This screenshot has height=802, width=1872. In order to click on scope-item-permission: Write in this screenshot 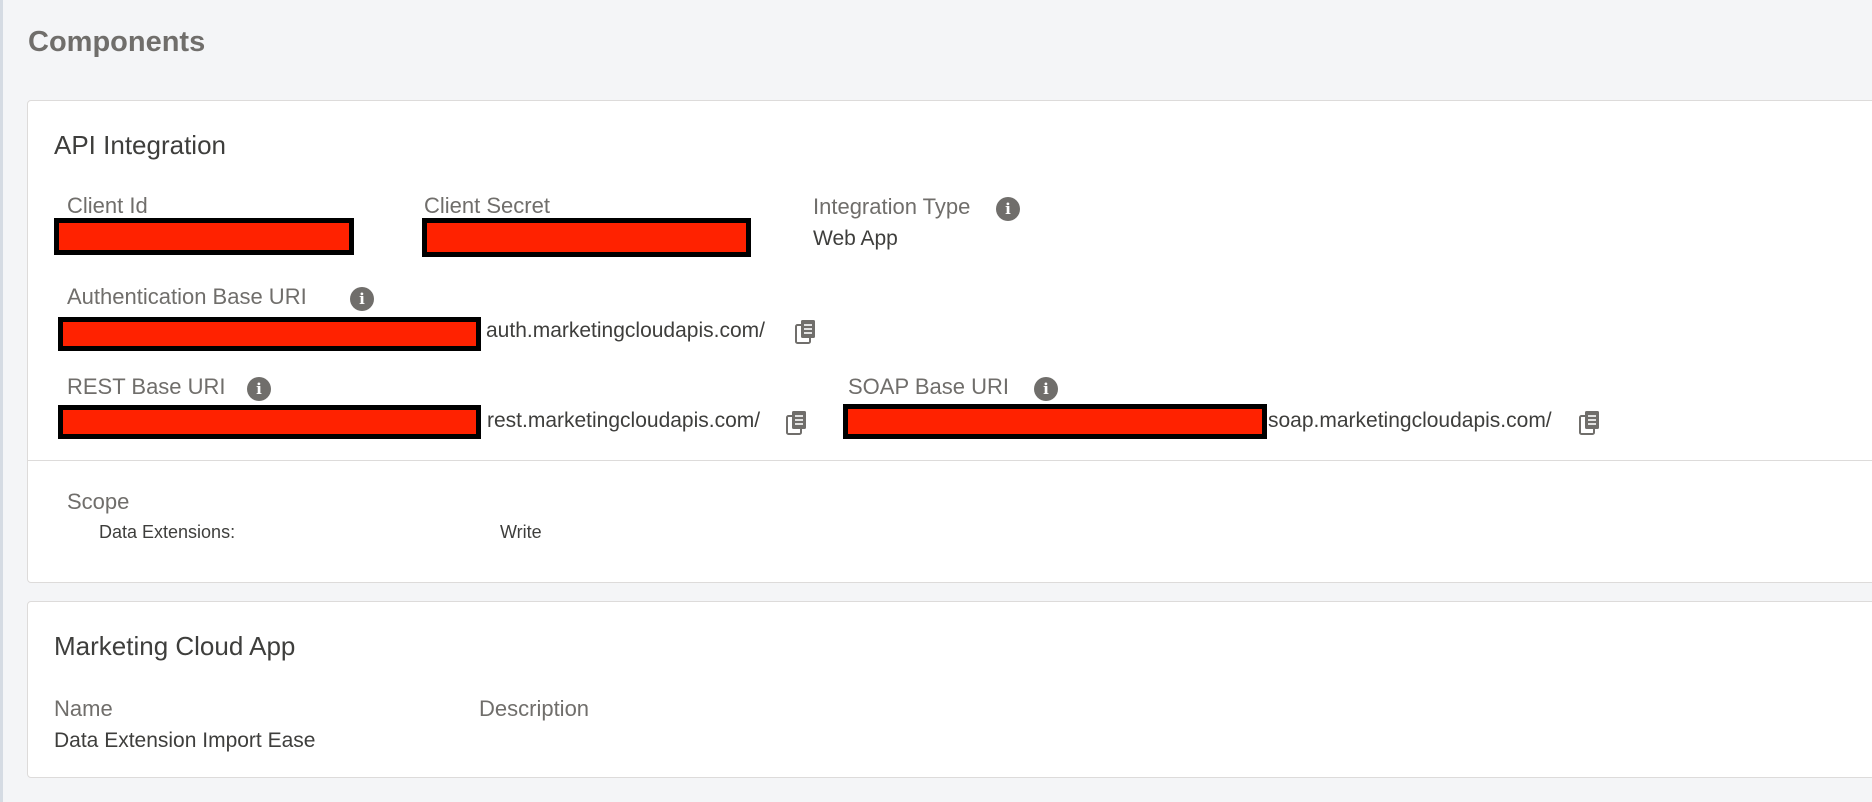, I will do `click(521, 532)`.